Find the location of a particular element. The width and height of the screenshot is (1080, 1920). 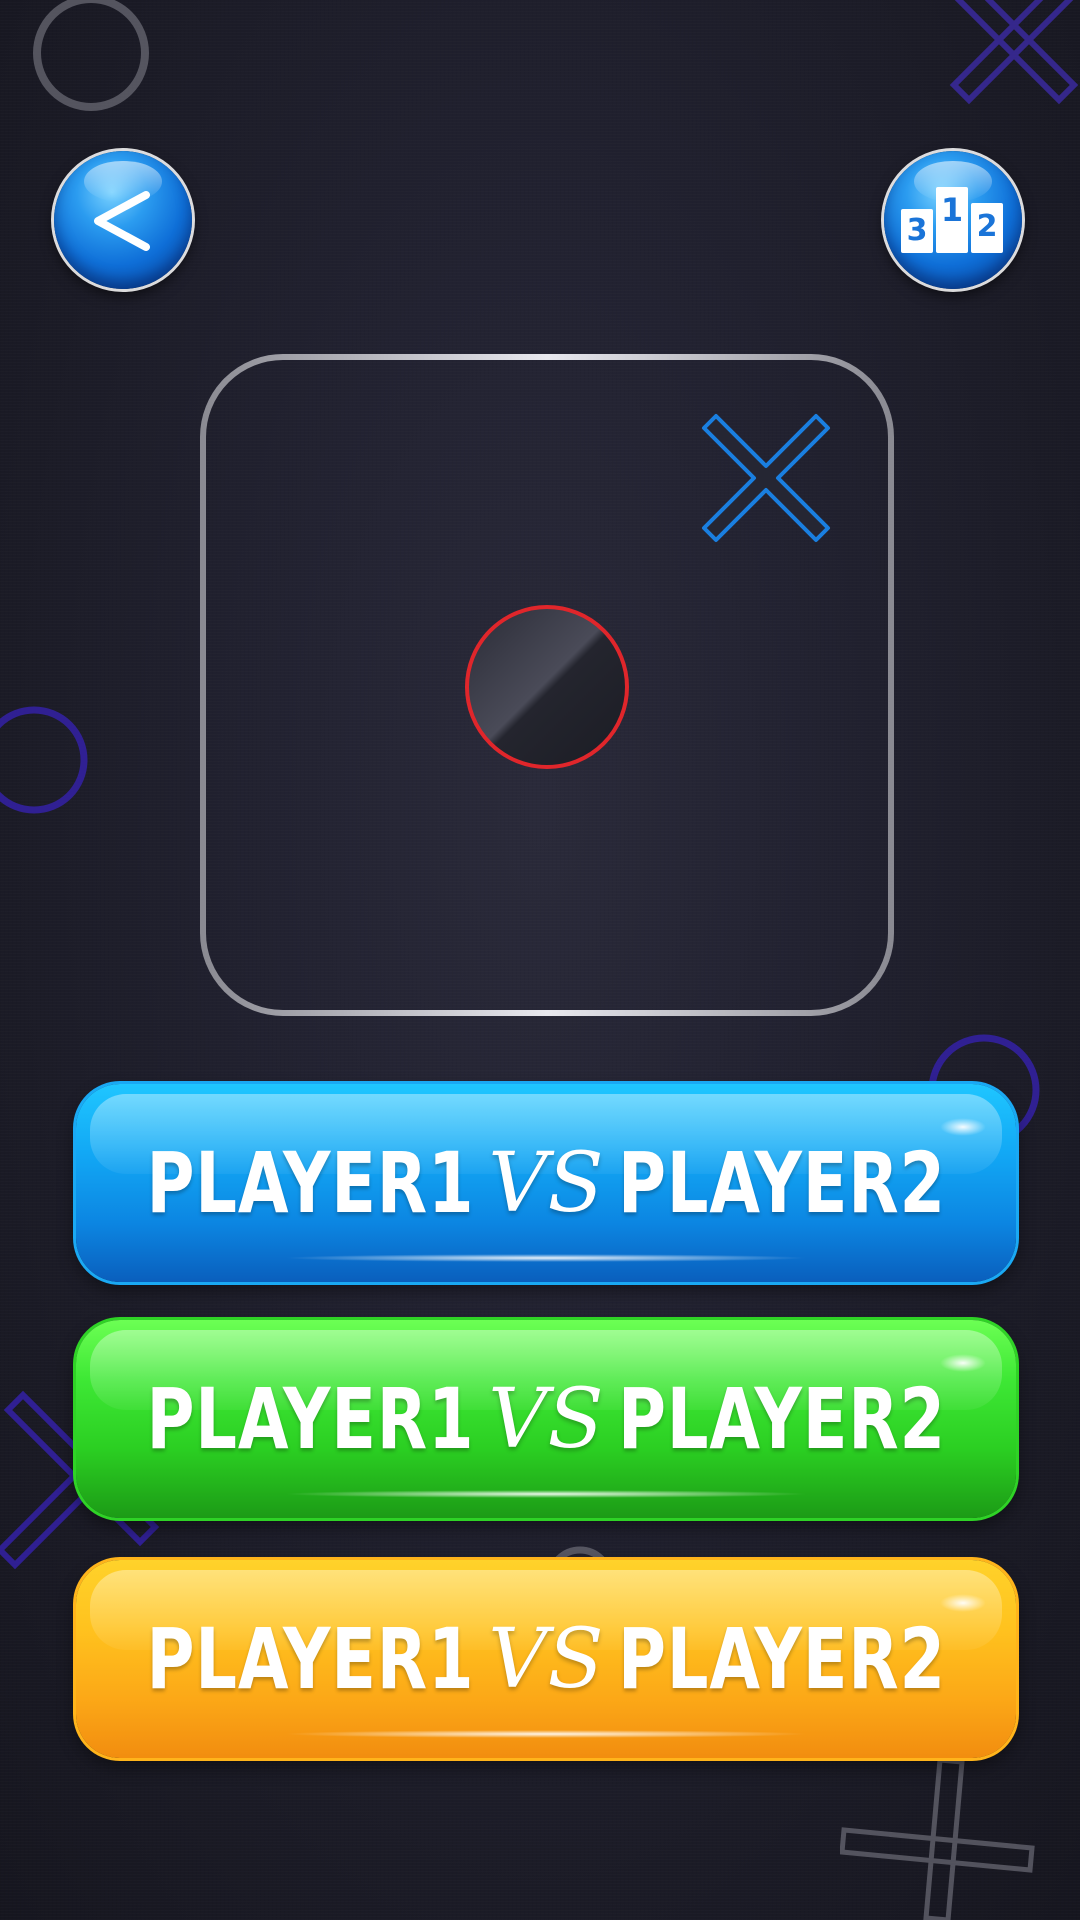

mode-button-blue: PLAYER1 VS PLAYER2 is located at coordinates (546, 1183).